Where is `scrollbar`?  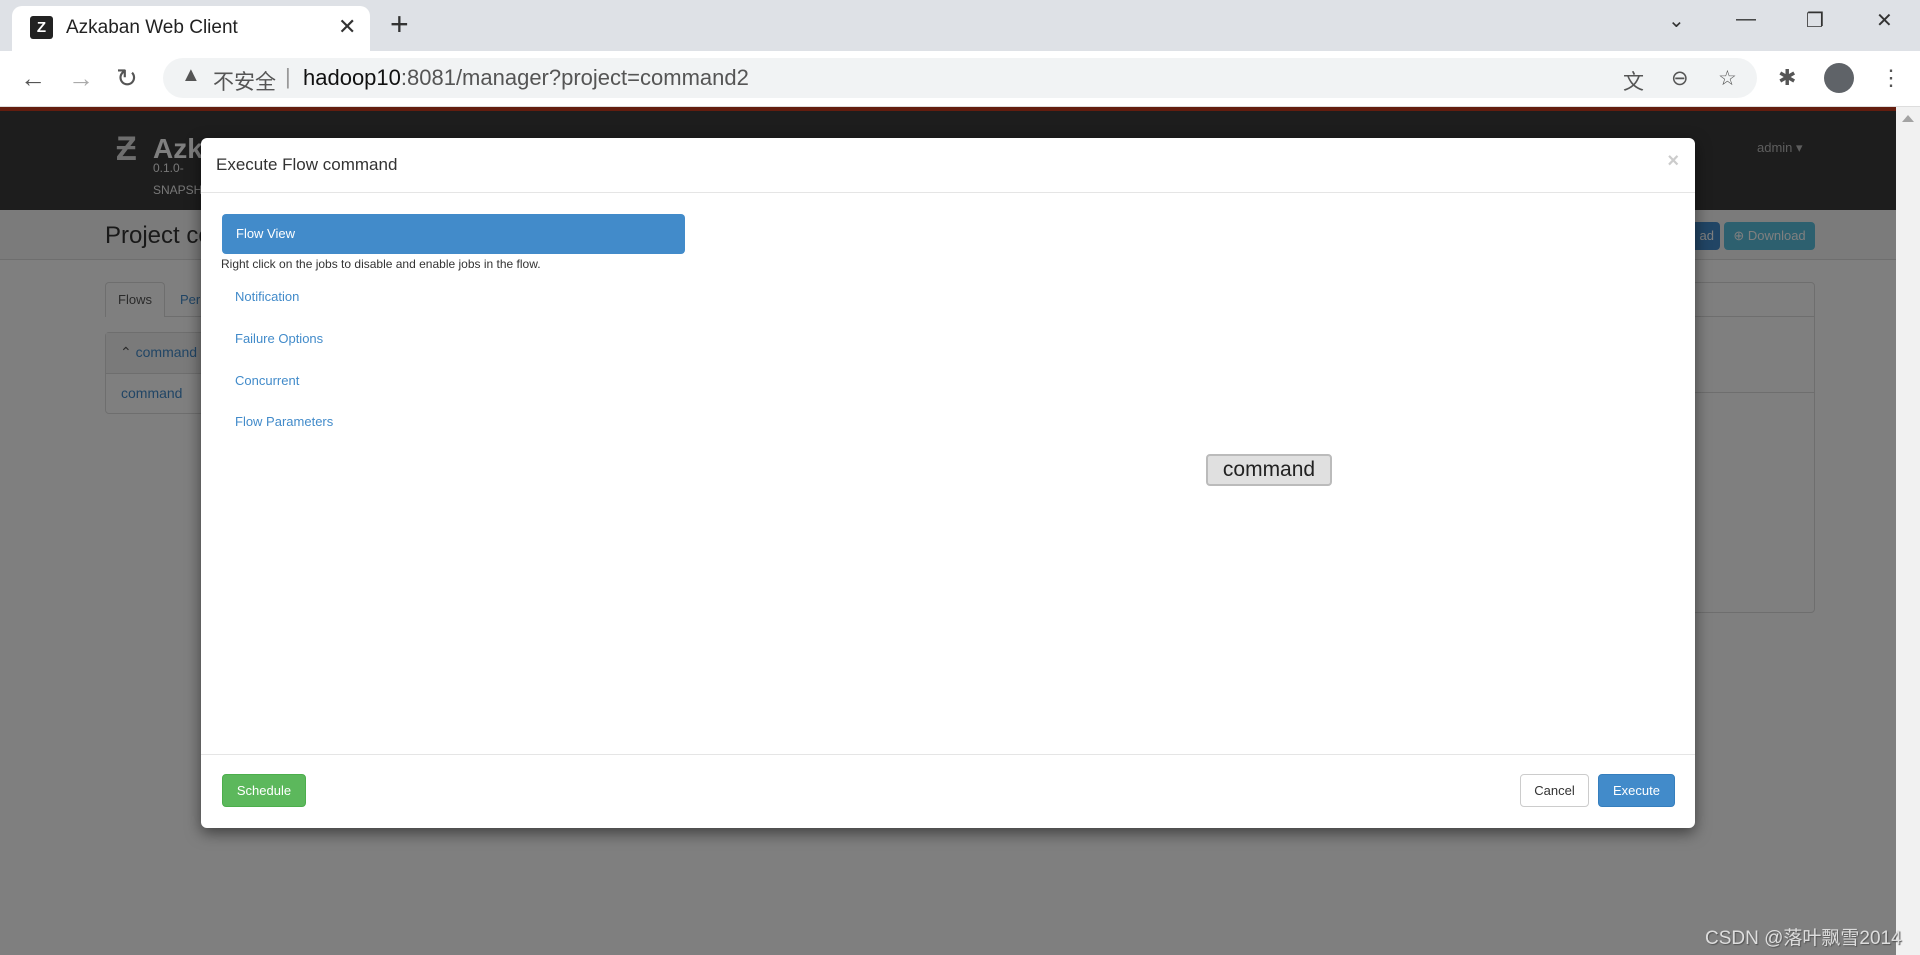
scrollbar is located at coordinates (1908, 531).